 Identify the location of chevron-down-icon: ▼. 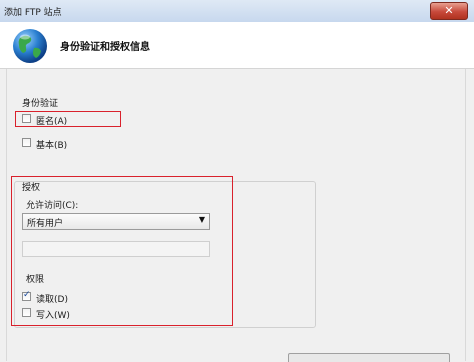
(201, 219).